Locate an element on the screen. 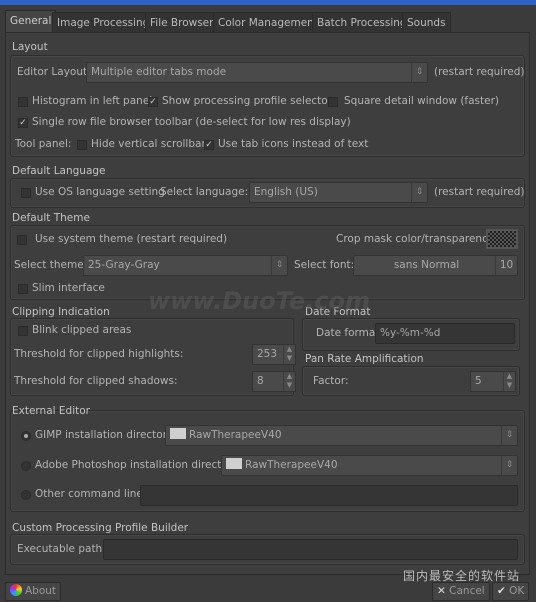 Image resolution: width=536 pixels, height=602 pixels. check-icon: ✔ is located at coordinates (501, 591).